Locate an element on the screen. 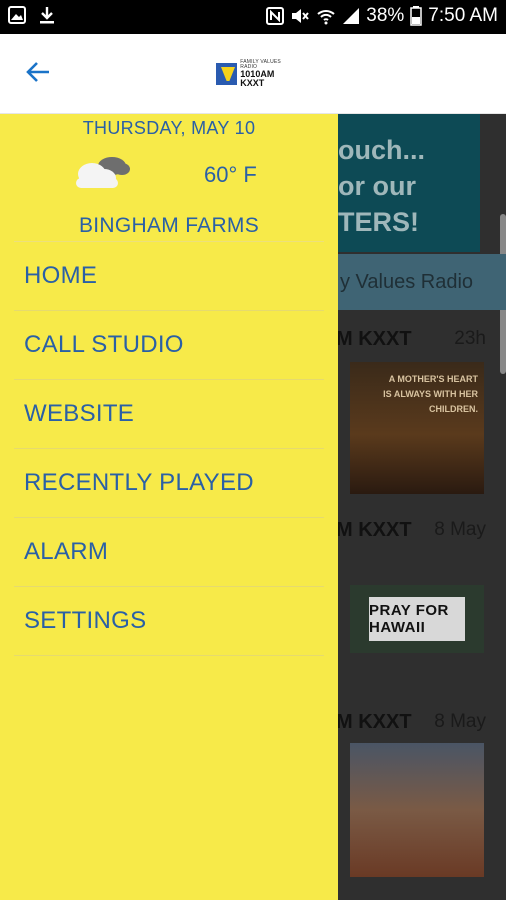 The width and height of the screenshot is (506, 900). back-button is located at coordinates (38, 74).